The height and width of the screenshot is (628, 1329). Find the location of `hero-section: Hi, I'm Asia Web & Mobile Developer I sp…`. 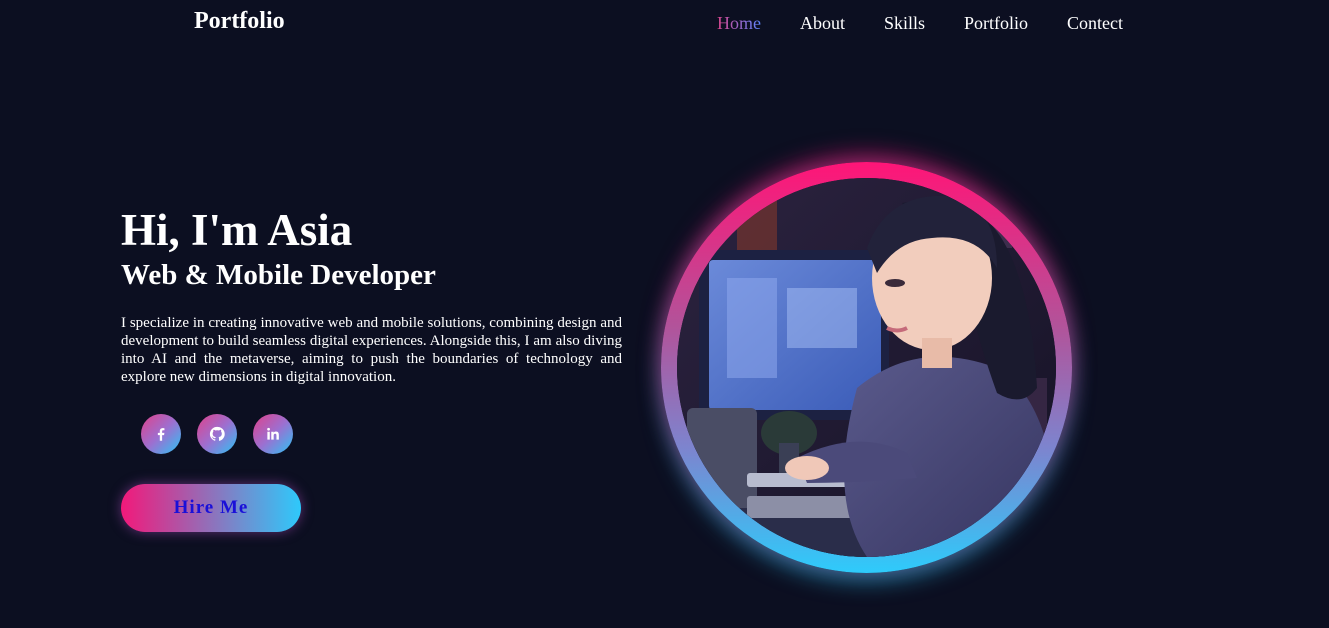

hero-section: Hi, I'm Asia Web & Mobile Developer I sp… is located at coordinates (371, 295).